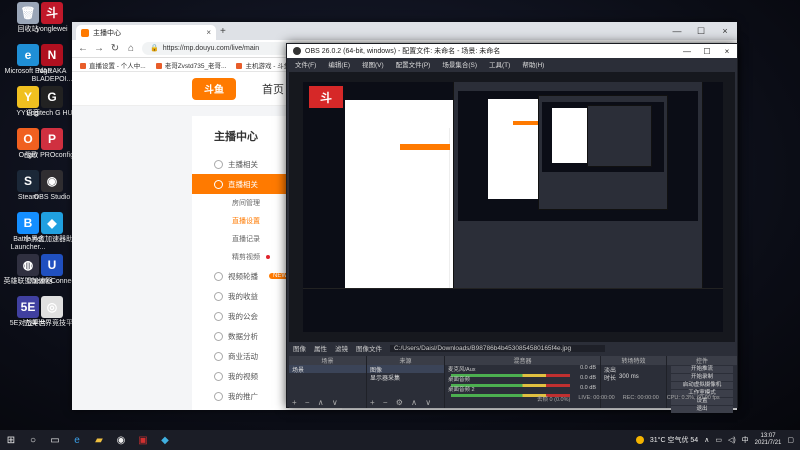 This screenshot has height=450, width=800. I want to click on edge-taskbar-icon: e, so click(77, 440).